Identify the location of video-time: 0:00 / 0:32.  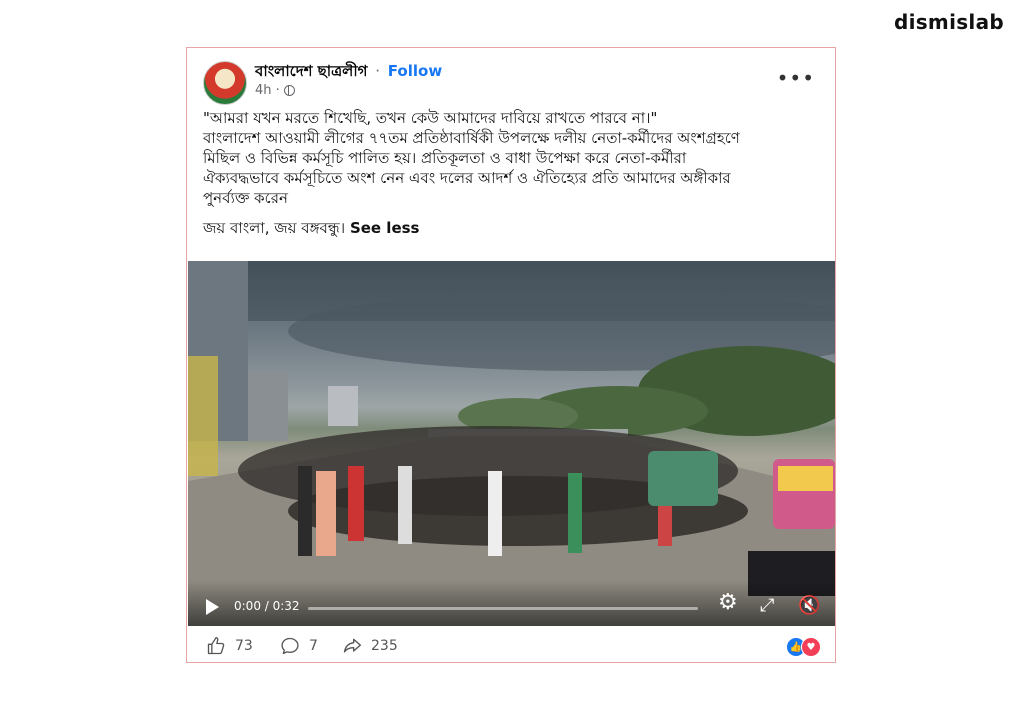
(267, 606).